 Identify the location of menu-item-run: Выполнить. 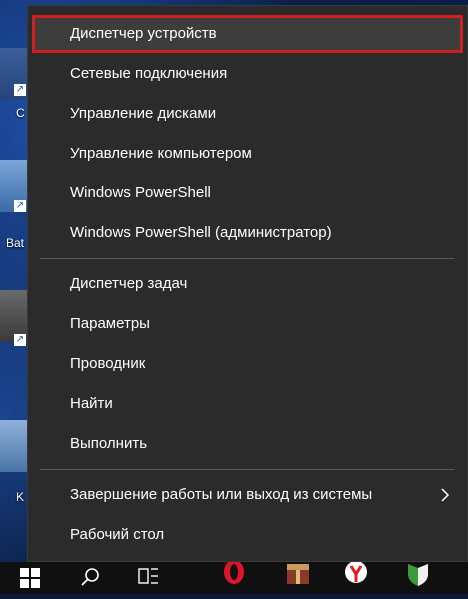
(247, 444).